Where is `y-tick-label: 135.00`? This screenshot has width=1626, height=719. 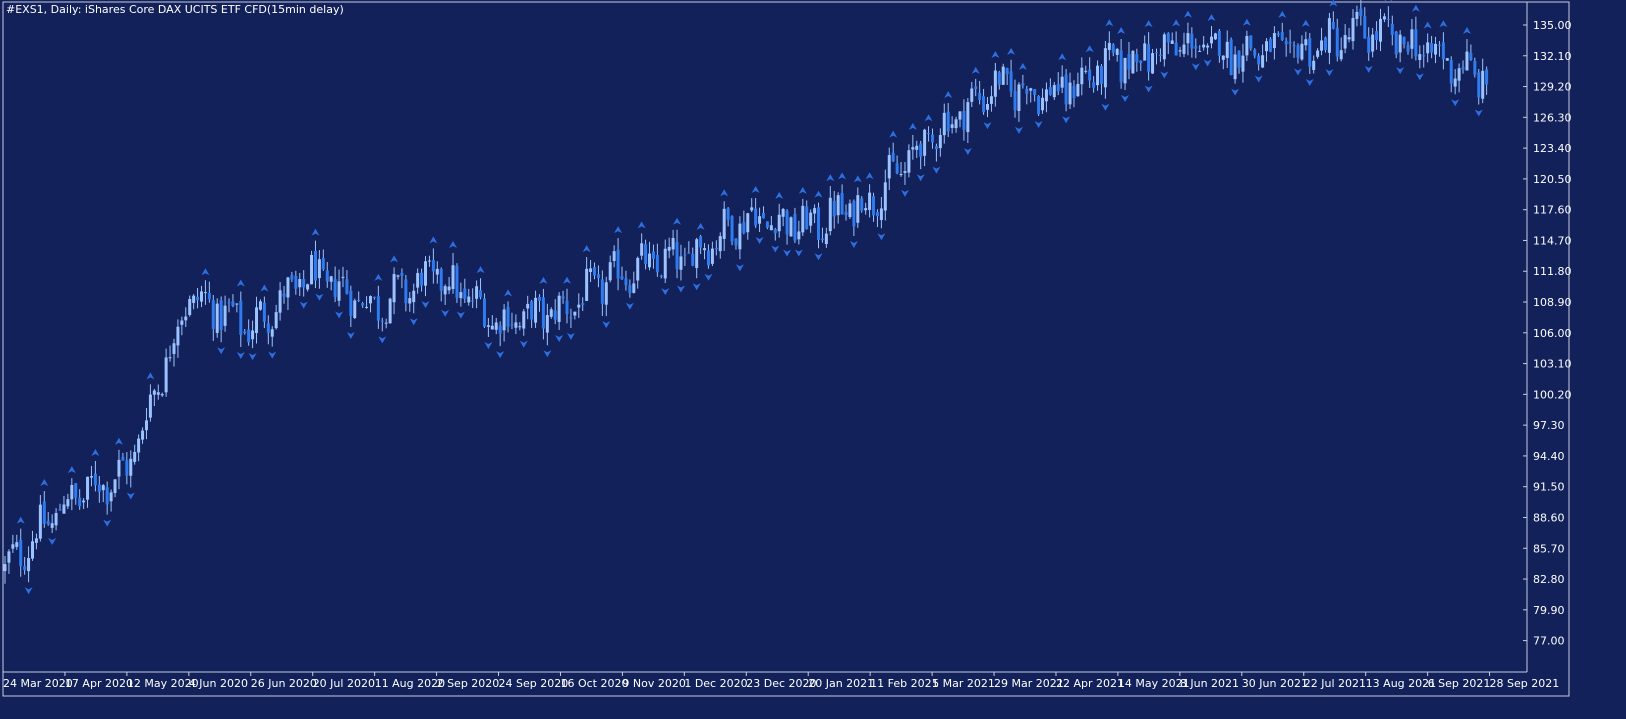
y-tick-label: 135.00 is located at coordinates (1552, 25).